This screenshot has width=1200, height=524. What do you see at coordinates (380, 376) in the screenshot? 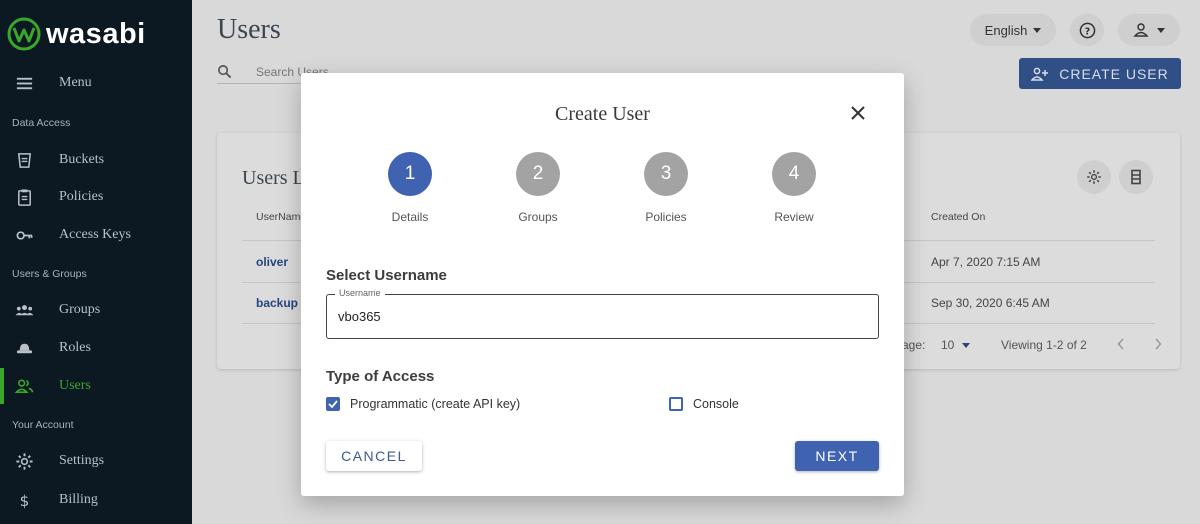
I see `type-of-access-heading: Type of Access` at bounding box center [380, 376].